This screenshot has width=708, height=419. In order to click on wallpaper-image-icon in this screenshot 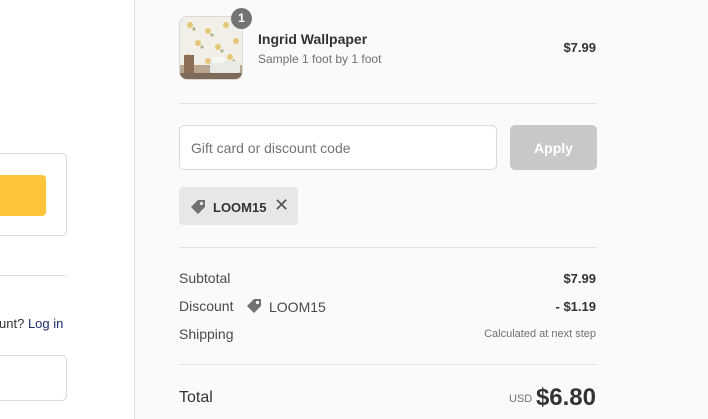, I will do `click(211, 48)`.